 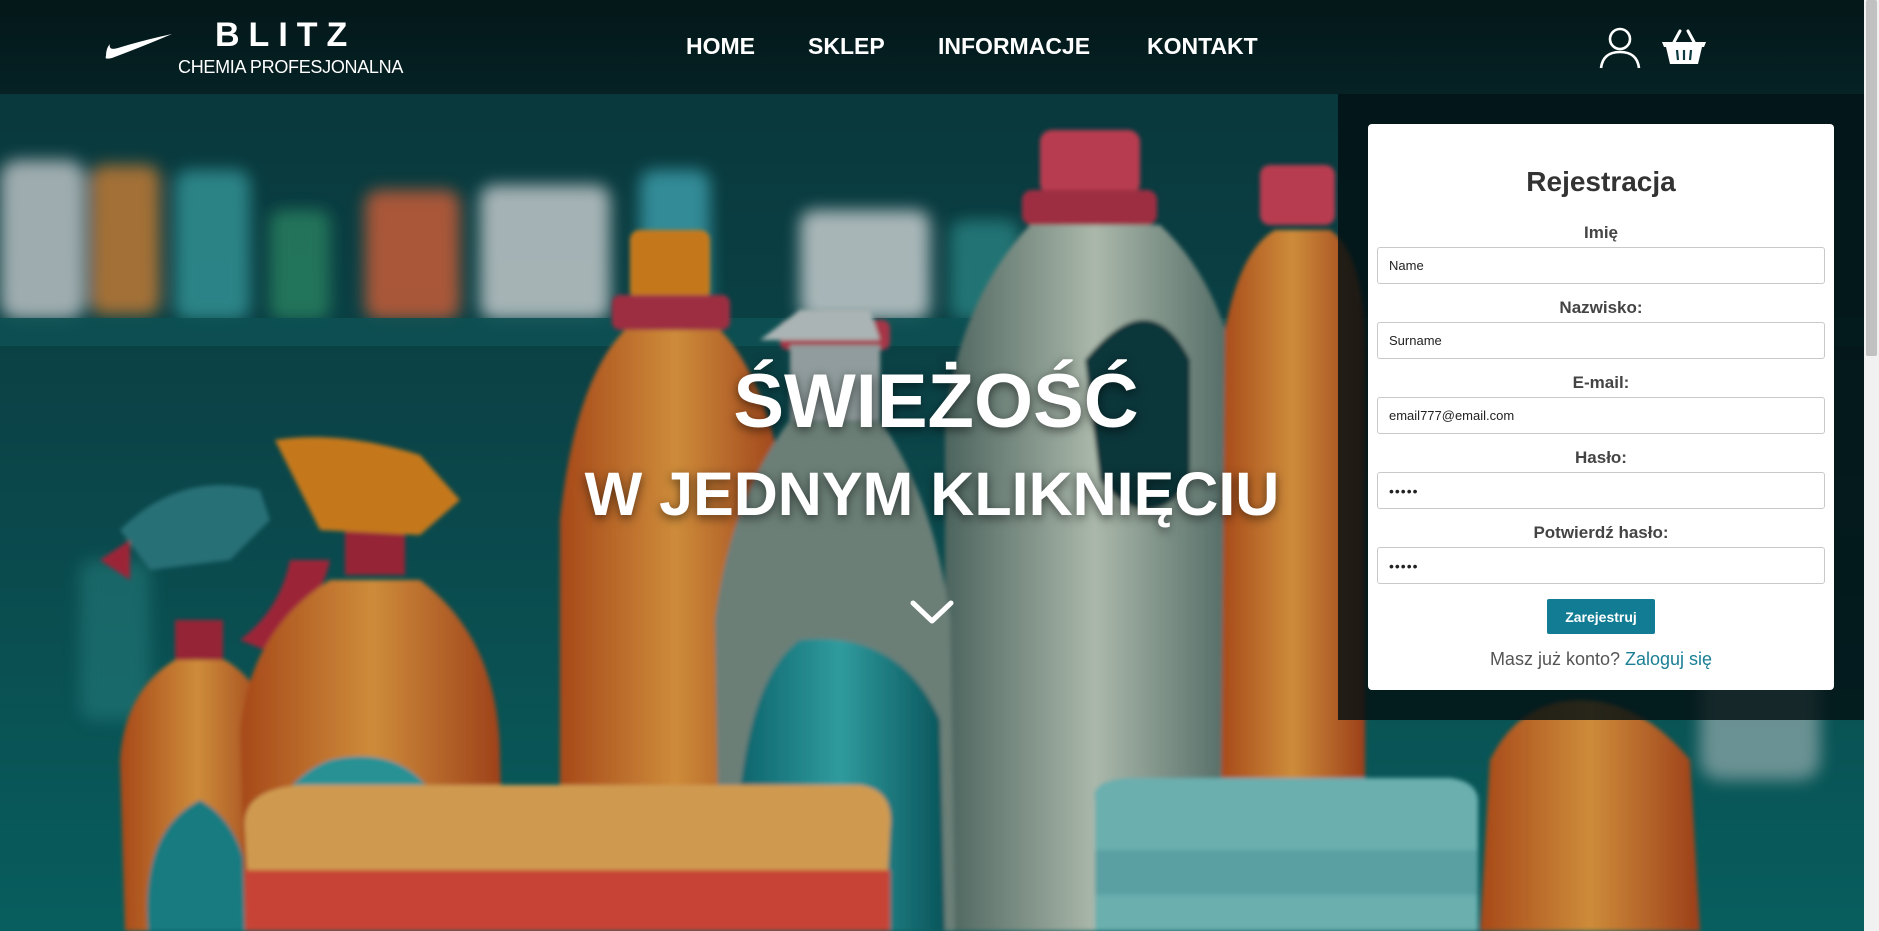 I want to click on user-icon, so click(x=1620, y=48).